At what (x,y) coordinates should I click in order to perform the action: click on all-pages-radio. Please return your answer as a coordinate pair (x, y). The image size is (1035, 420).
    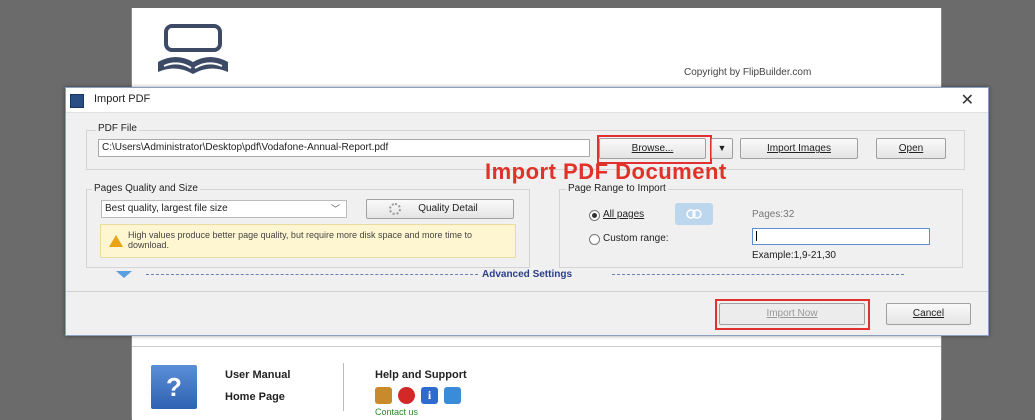
    Looking at the image, I should click on (594, 215).